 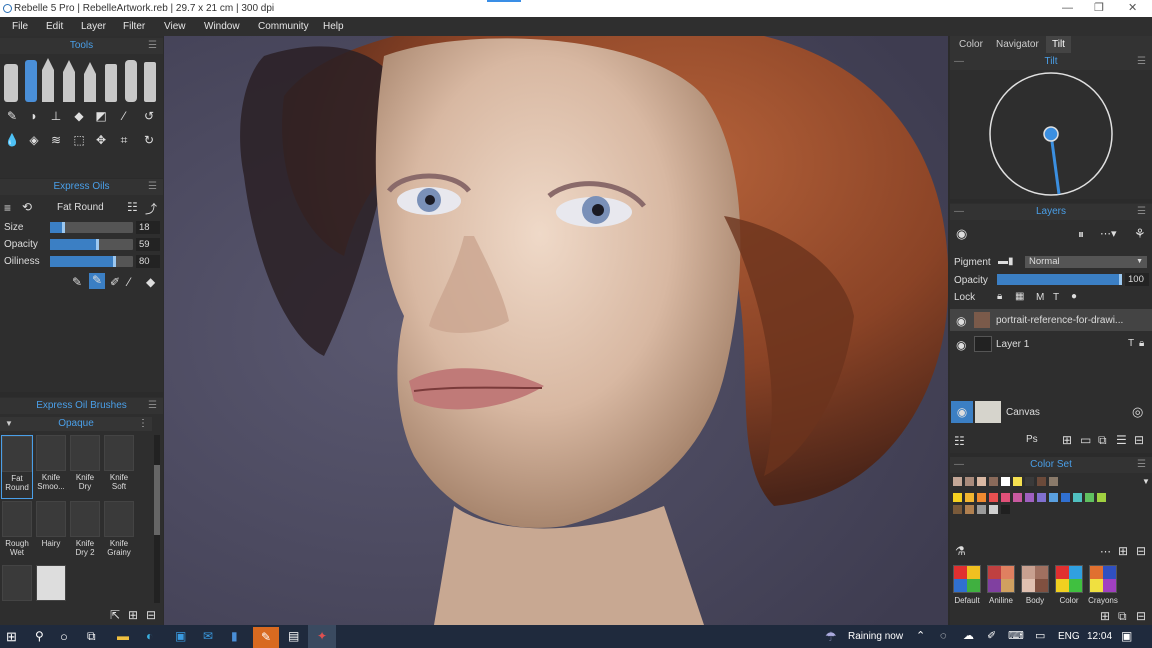 I want to click on tab-tilt: Tilt, so click(x=1058, y=44).